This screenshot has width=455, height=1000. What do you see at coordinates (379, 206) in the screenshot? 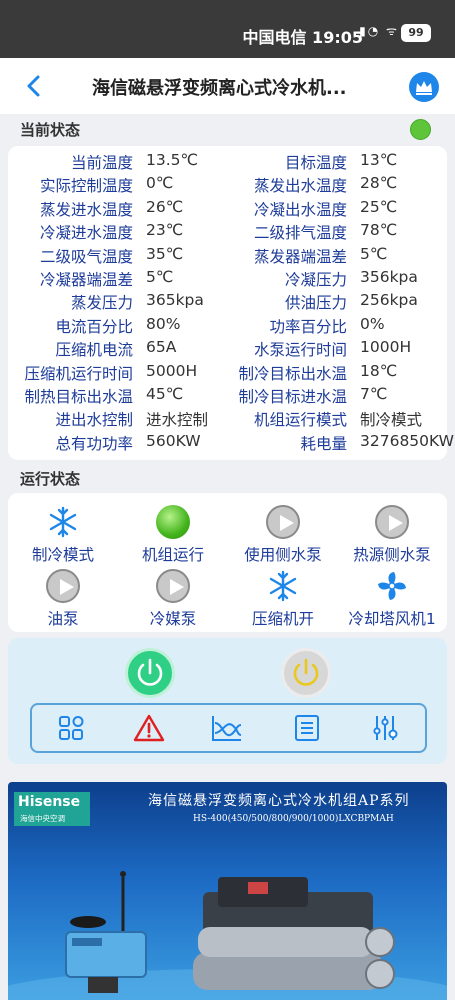
I see `status-value: 25℃` at bounding box center [379, 206].